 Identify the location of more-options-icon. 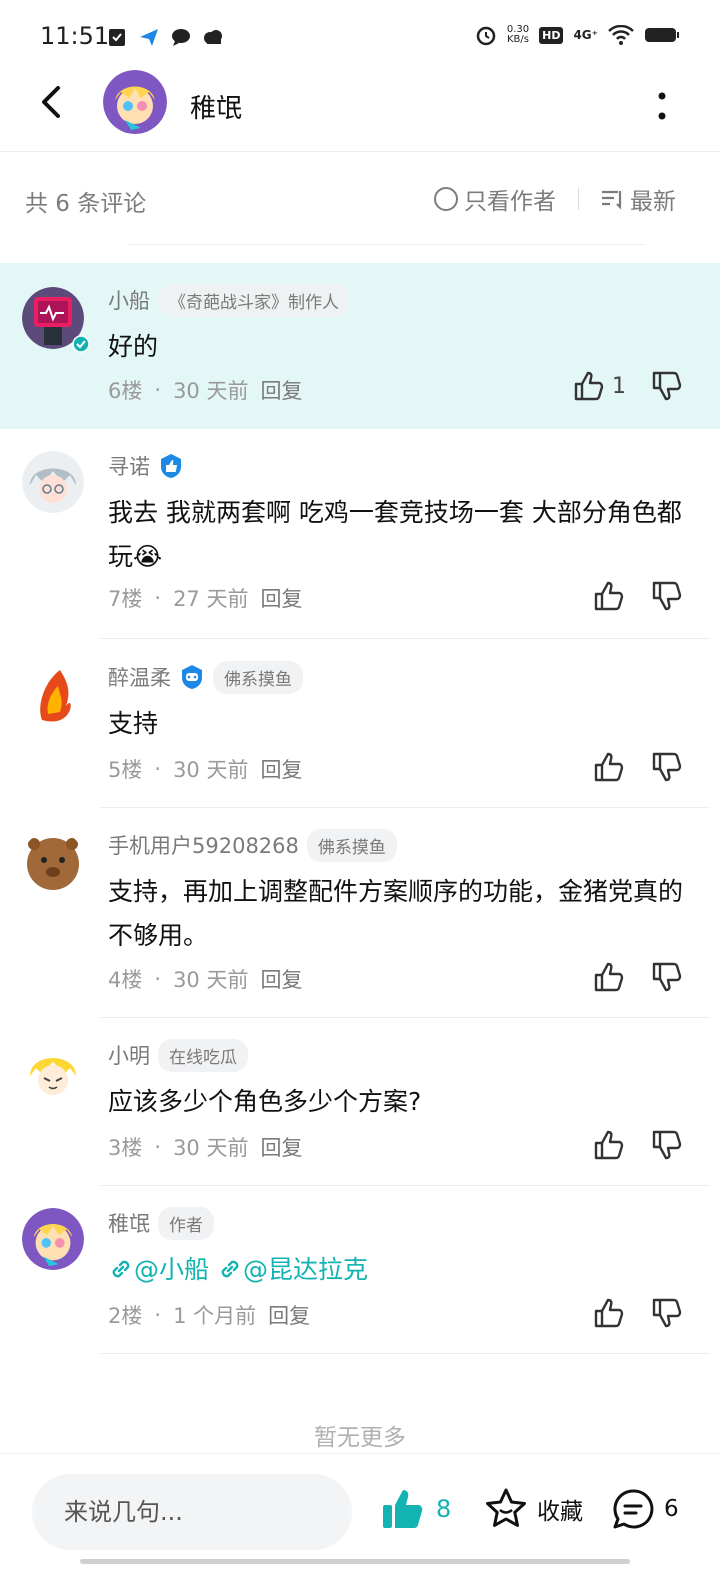
(662, 106).